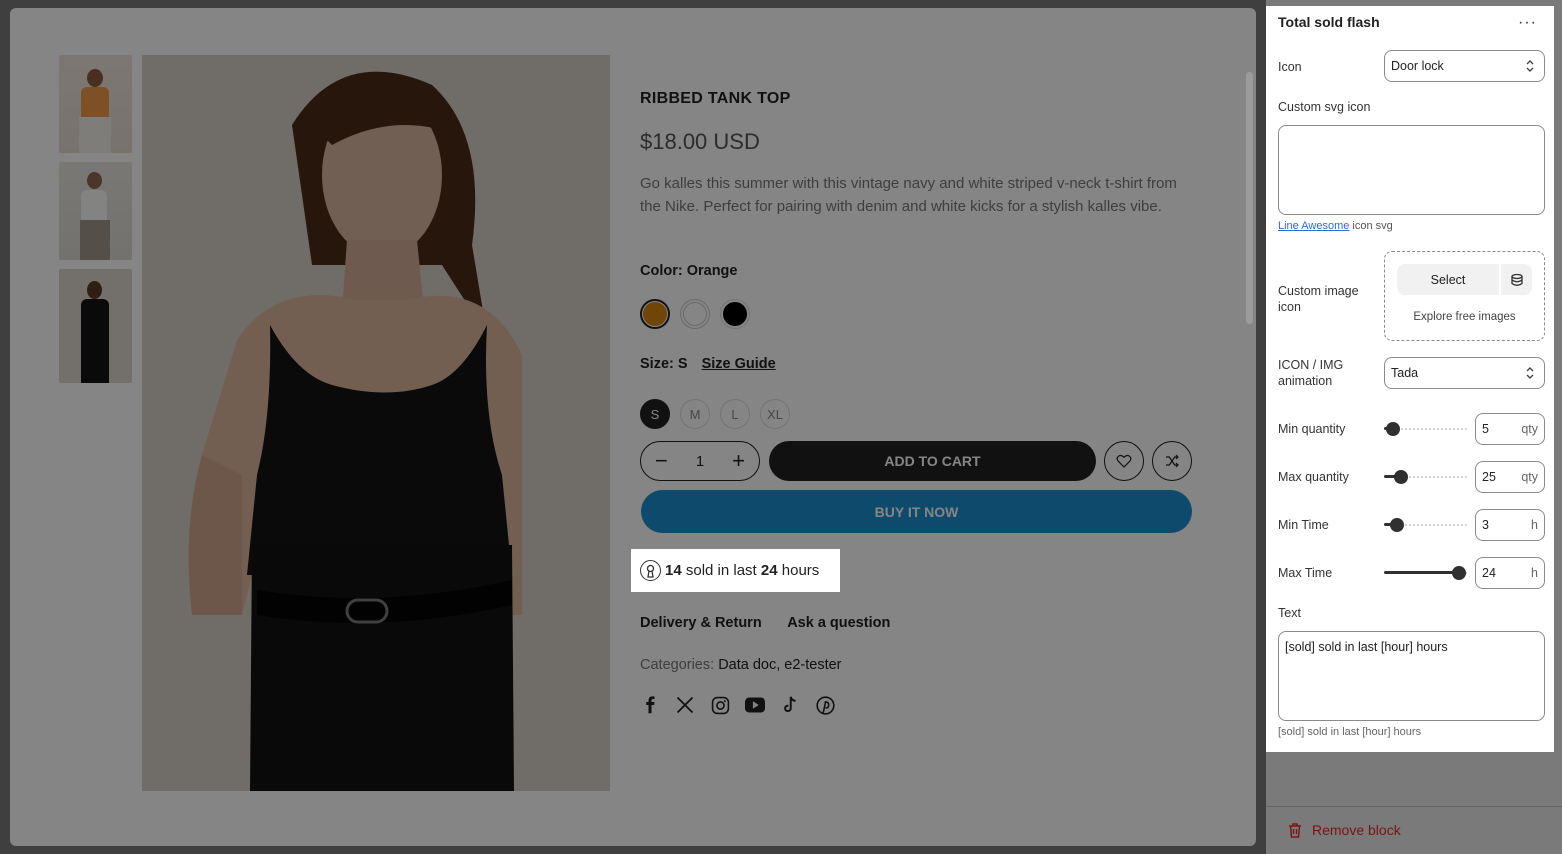  Describe the element at coordinates (1425, 525) in the screenshot. I see `min-time-slider` at that location.